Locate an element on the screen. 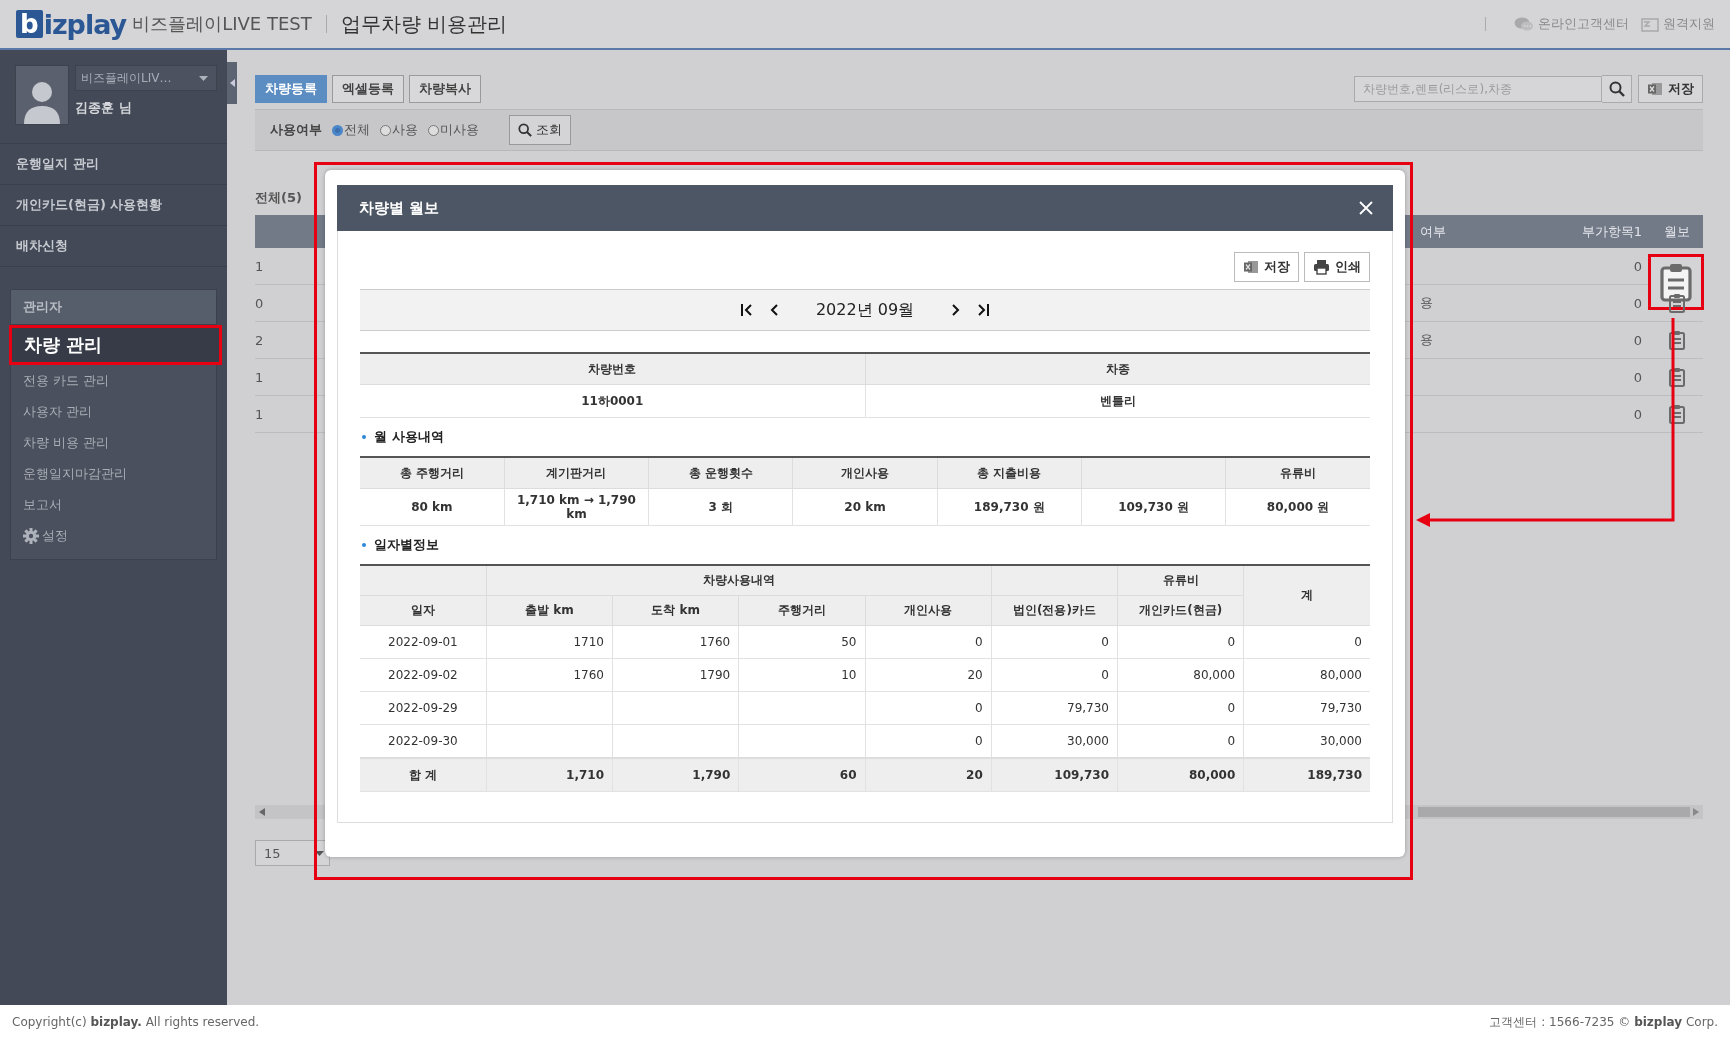 Image resolution: width=1730 pixels, height=1039 pixels. table-cell: 80 km is located at coordinates (432, 507).